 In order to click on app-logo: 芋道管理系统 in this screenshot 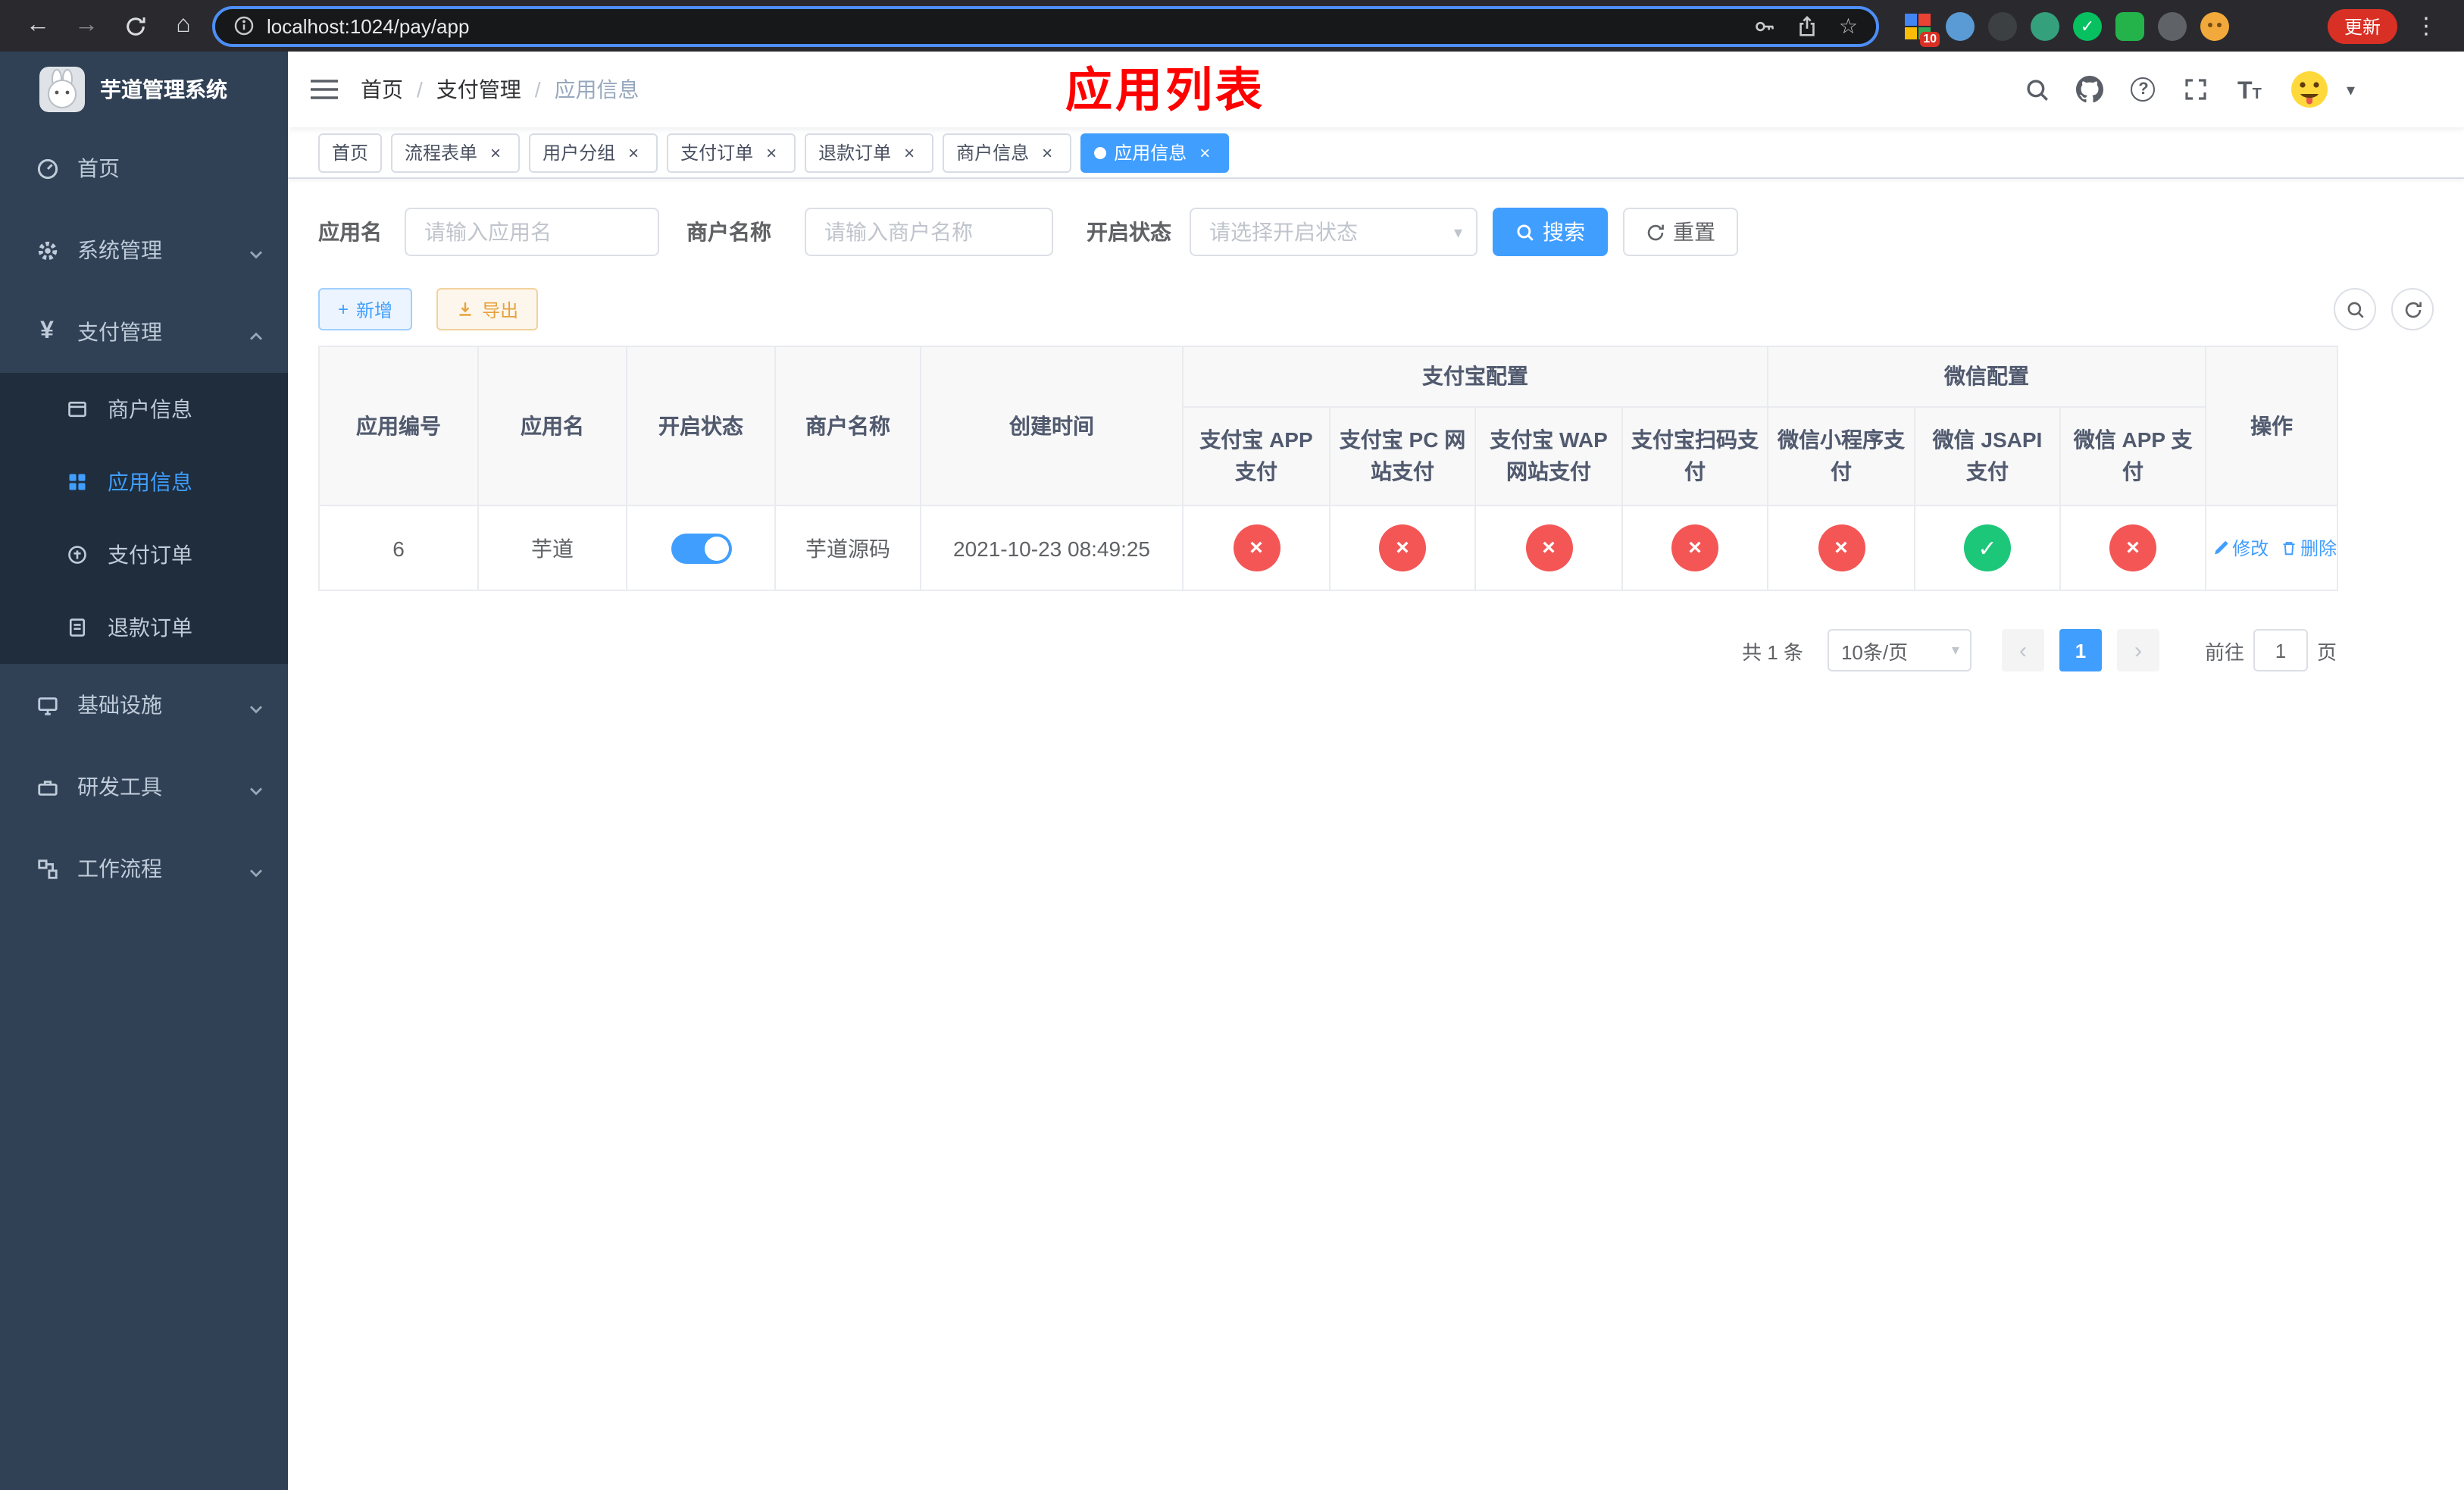, I will do `click(144, 89)`.